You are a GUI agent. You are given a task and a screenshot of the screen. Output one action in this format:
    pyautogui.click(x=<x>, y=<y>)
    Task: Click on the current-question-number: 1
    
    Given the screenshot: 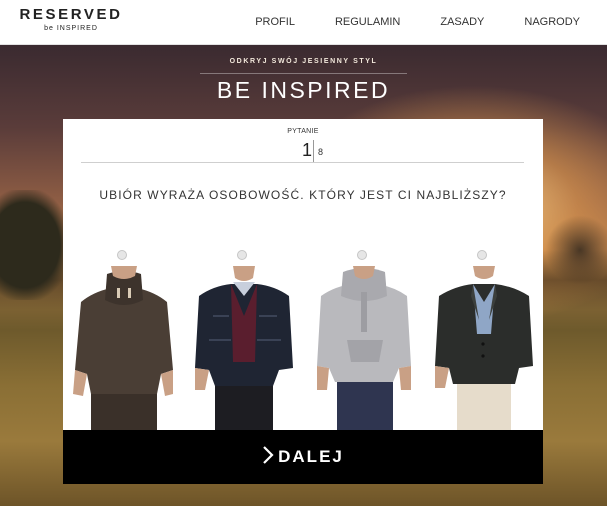 What is the action you would take?
    pyautogui.click(x=306, y=150)
    